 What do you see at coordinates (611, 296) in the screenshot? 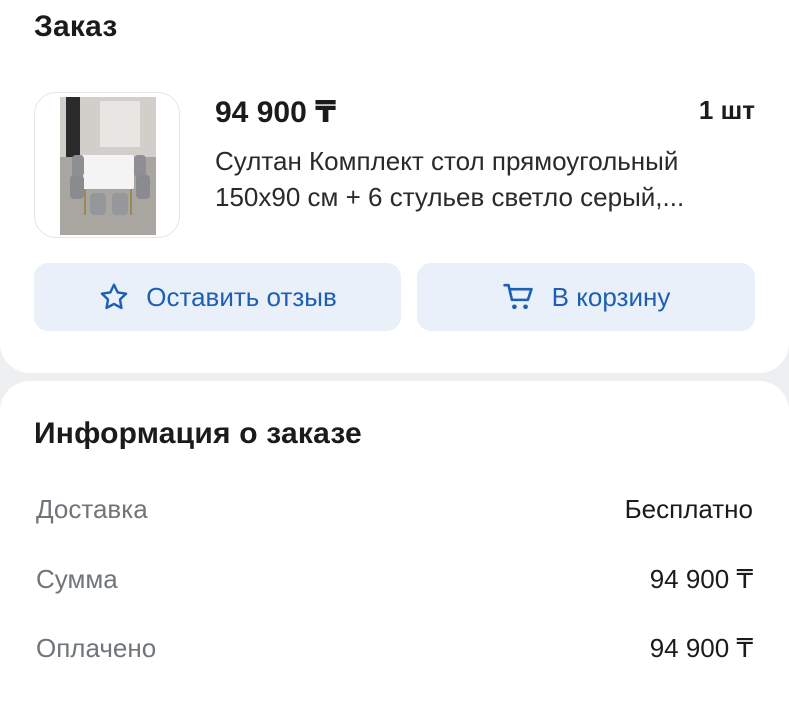
I see `add-to-cart-label: В корзину` at bounding box center [611, 296].